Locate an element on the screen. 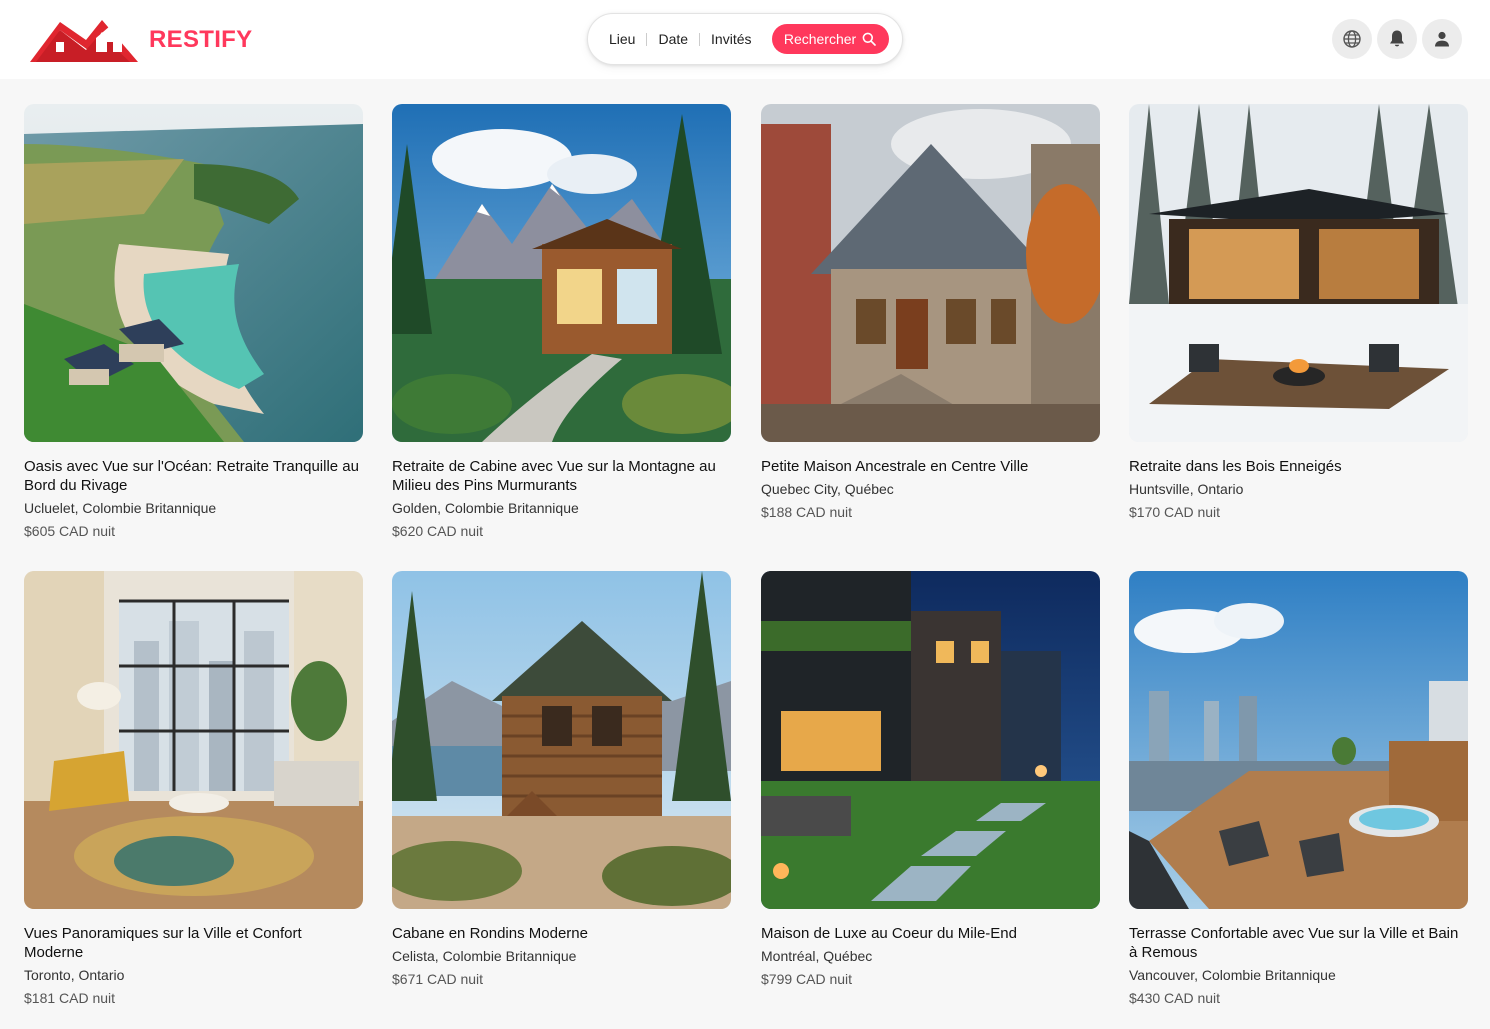  search-button-label: Rechercher is located at coordinates (820, 39).